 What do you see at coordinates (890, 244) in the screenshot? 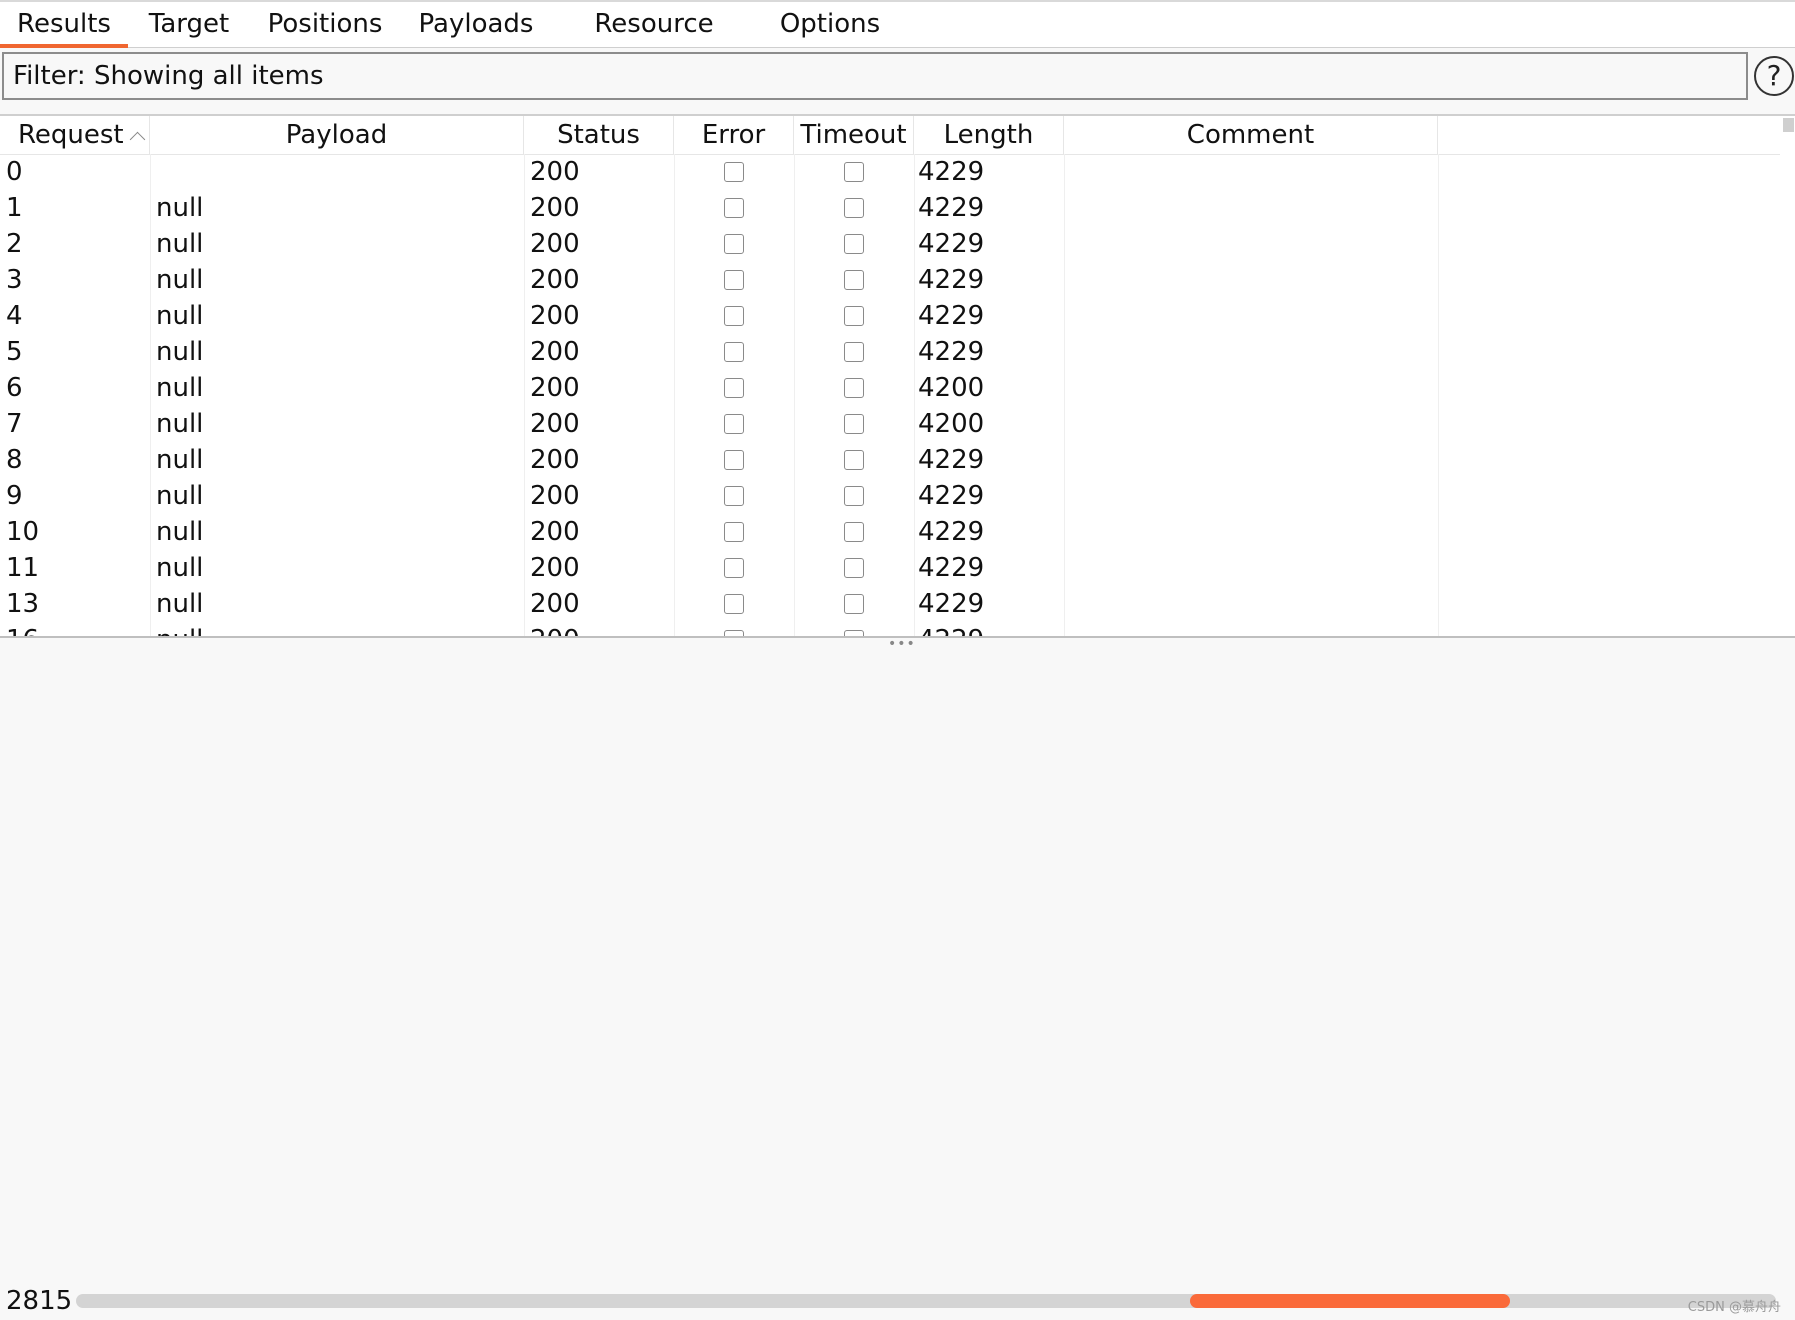
I see `table-row: 2 null 200 4229` at bounding box center [890, 244].